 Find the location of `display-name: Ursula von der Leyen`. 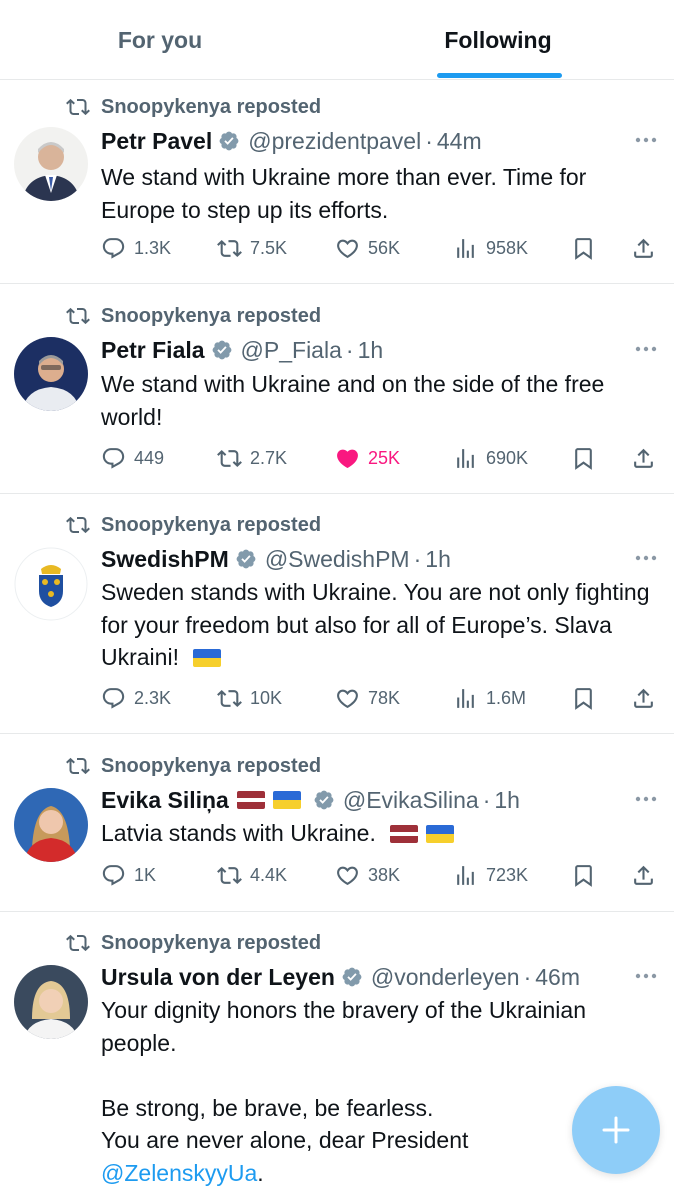

display-name: Ursula von der Leyen is located at coordinates (218, 977).